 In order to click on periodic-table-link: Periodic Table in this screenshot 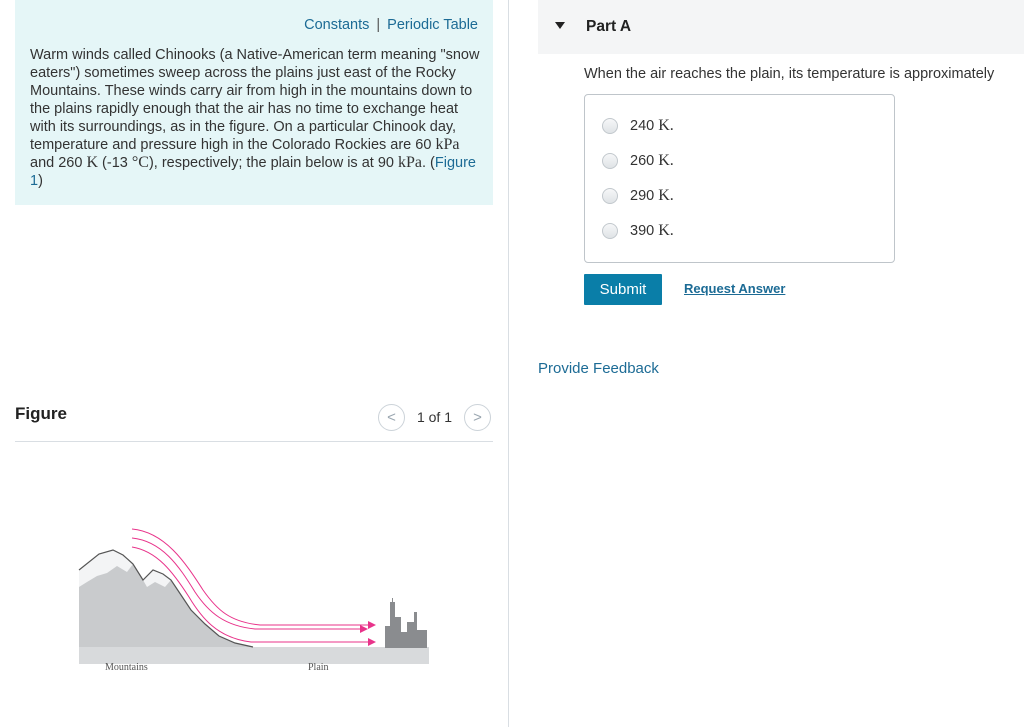, I will do `click(432, 25)`.